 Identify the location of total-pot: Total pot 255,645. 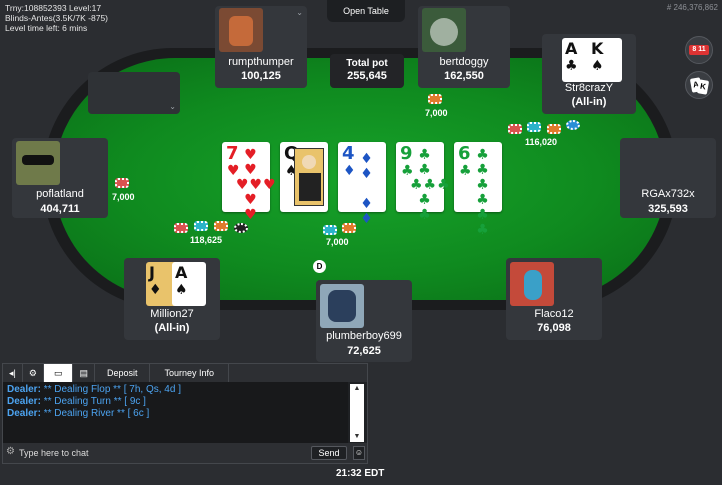
(367, 71).